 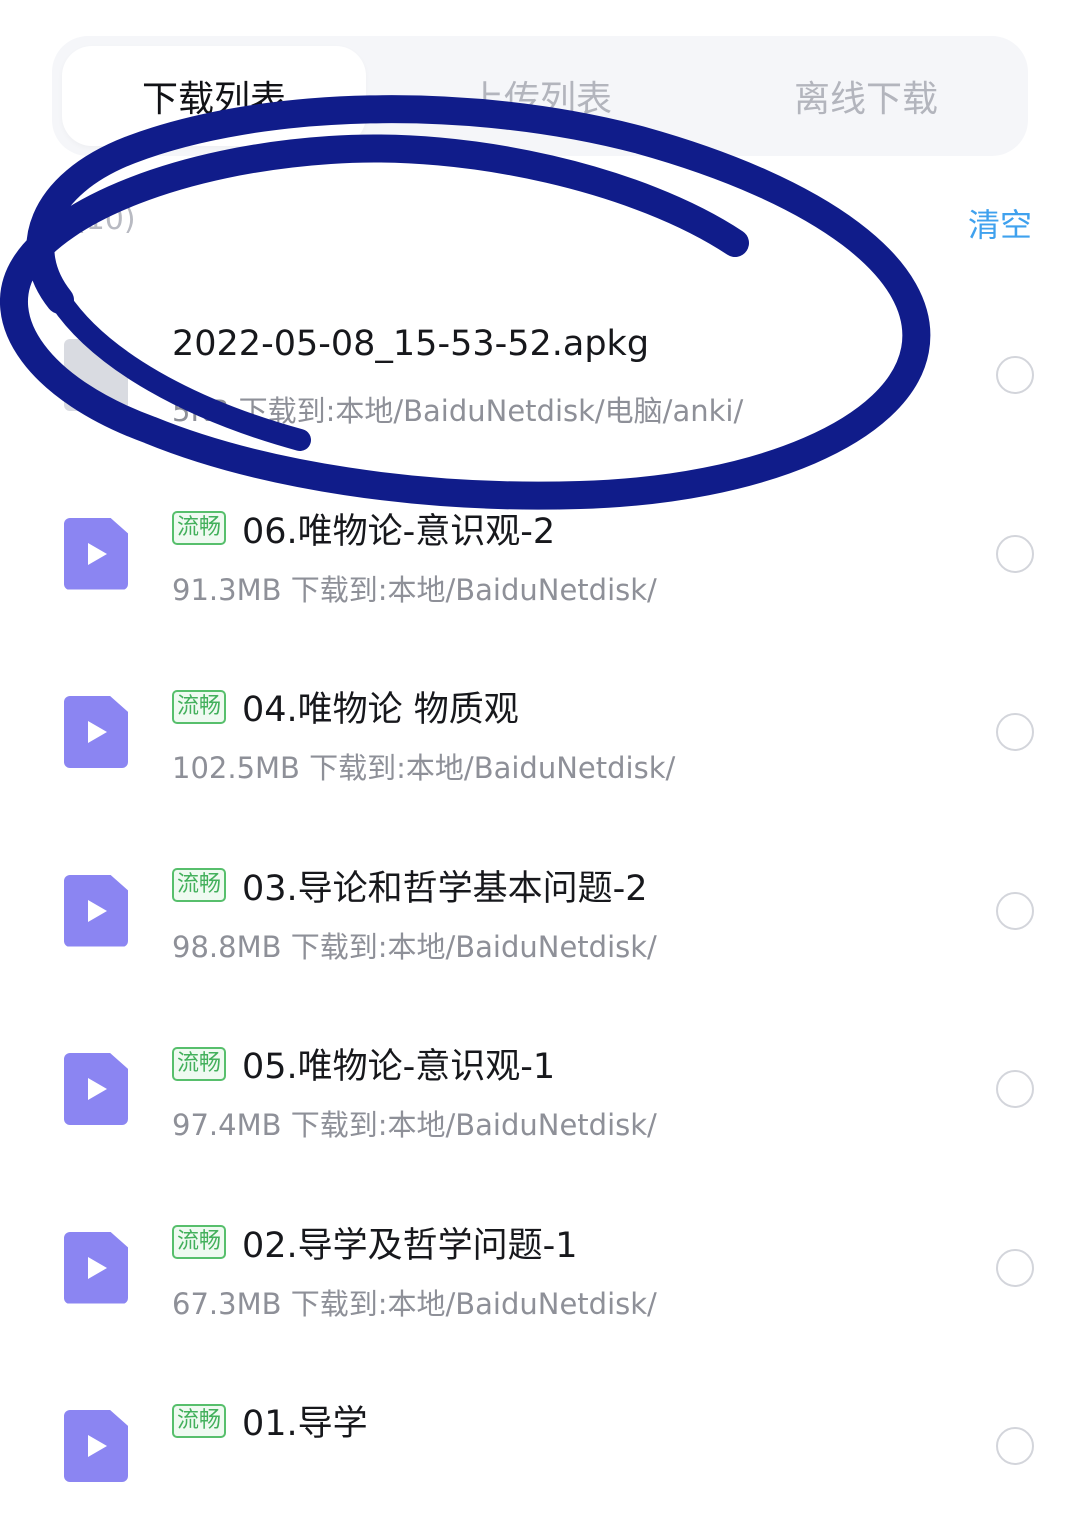 What do you see at coordinates (399, 1067) in the screenshot?
I see `file-name: 05.唯物论-意识观-1` at bounding box center [399, 1067].